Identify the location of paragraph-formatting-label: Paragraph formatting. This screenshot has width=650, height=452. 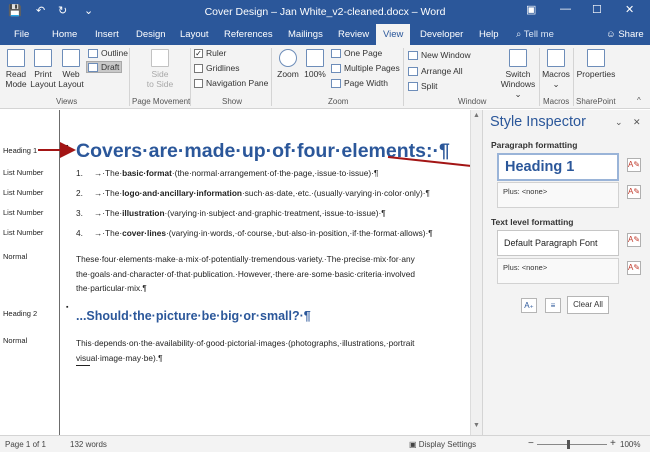
(534, 145).